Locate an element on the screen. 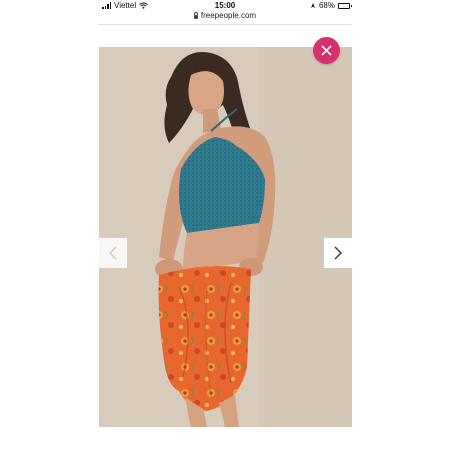 The width and height of the screenshot is (450, 450). prev-image-button is located at coordinates (113, 253).